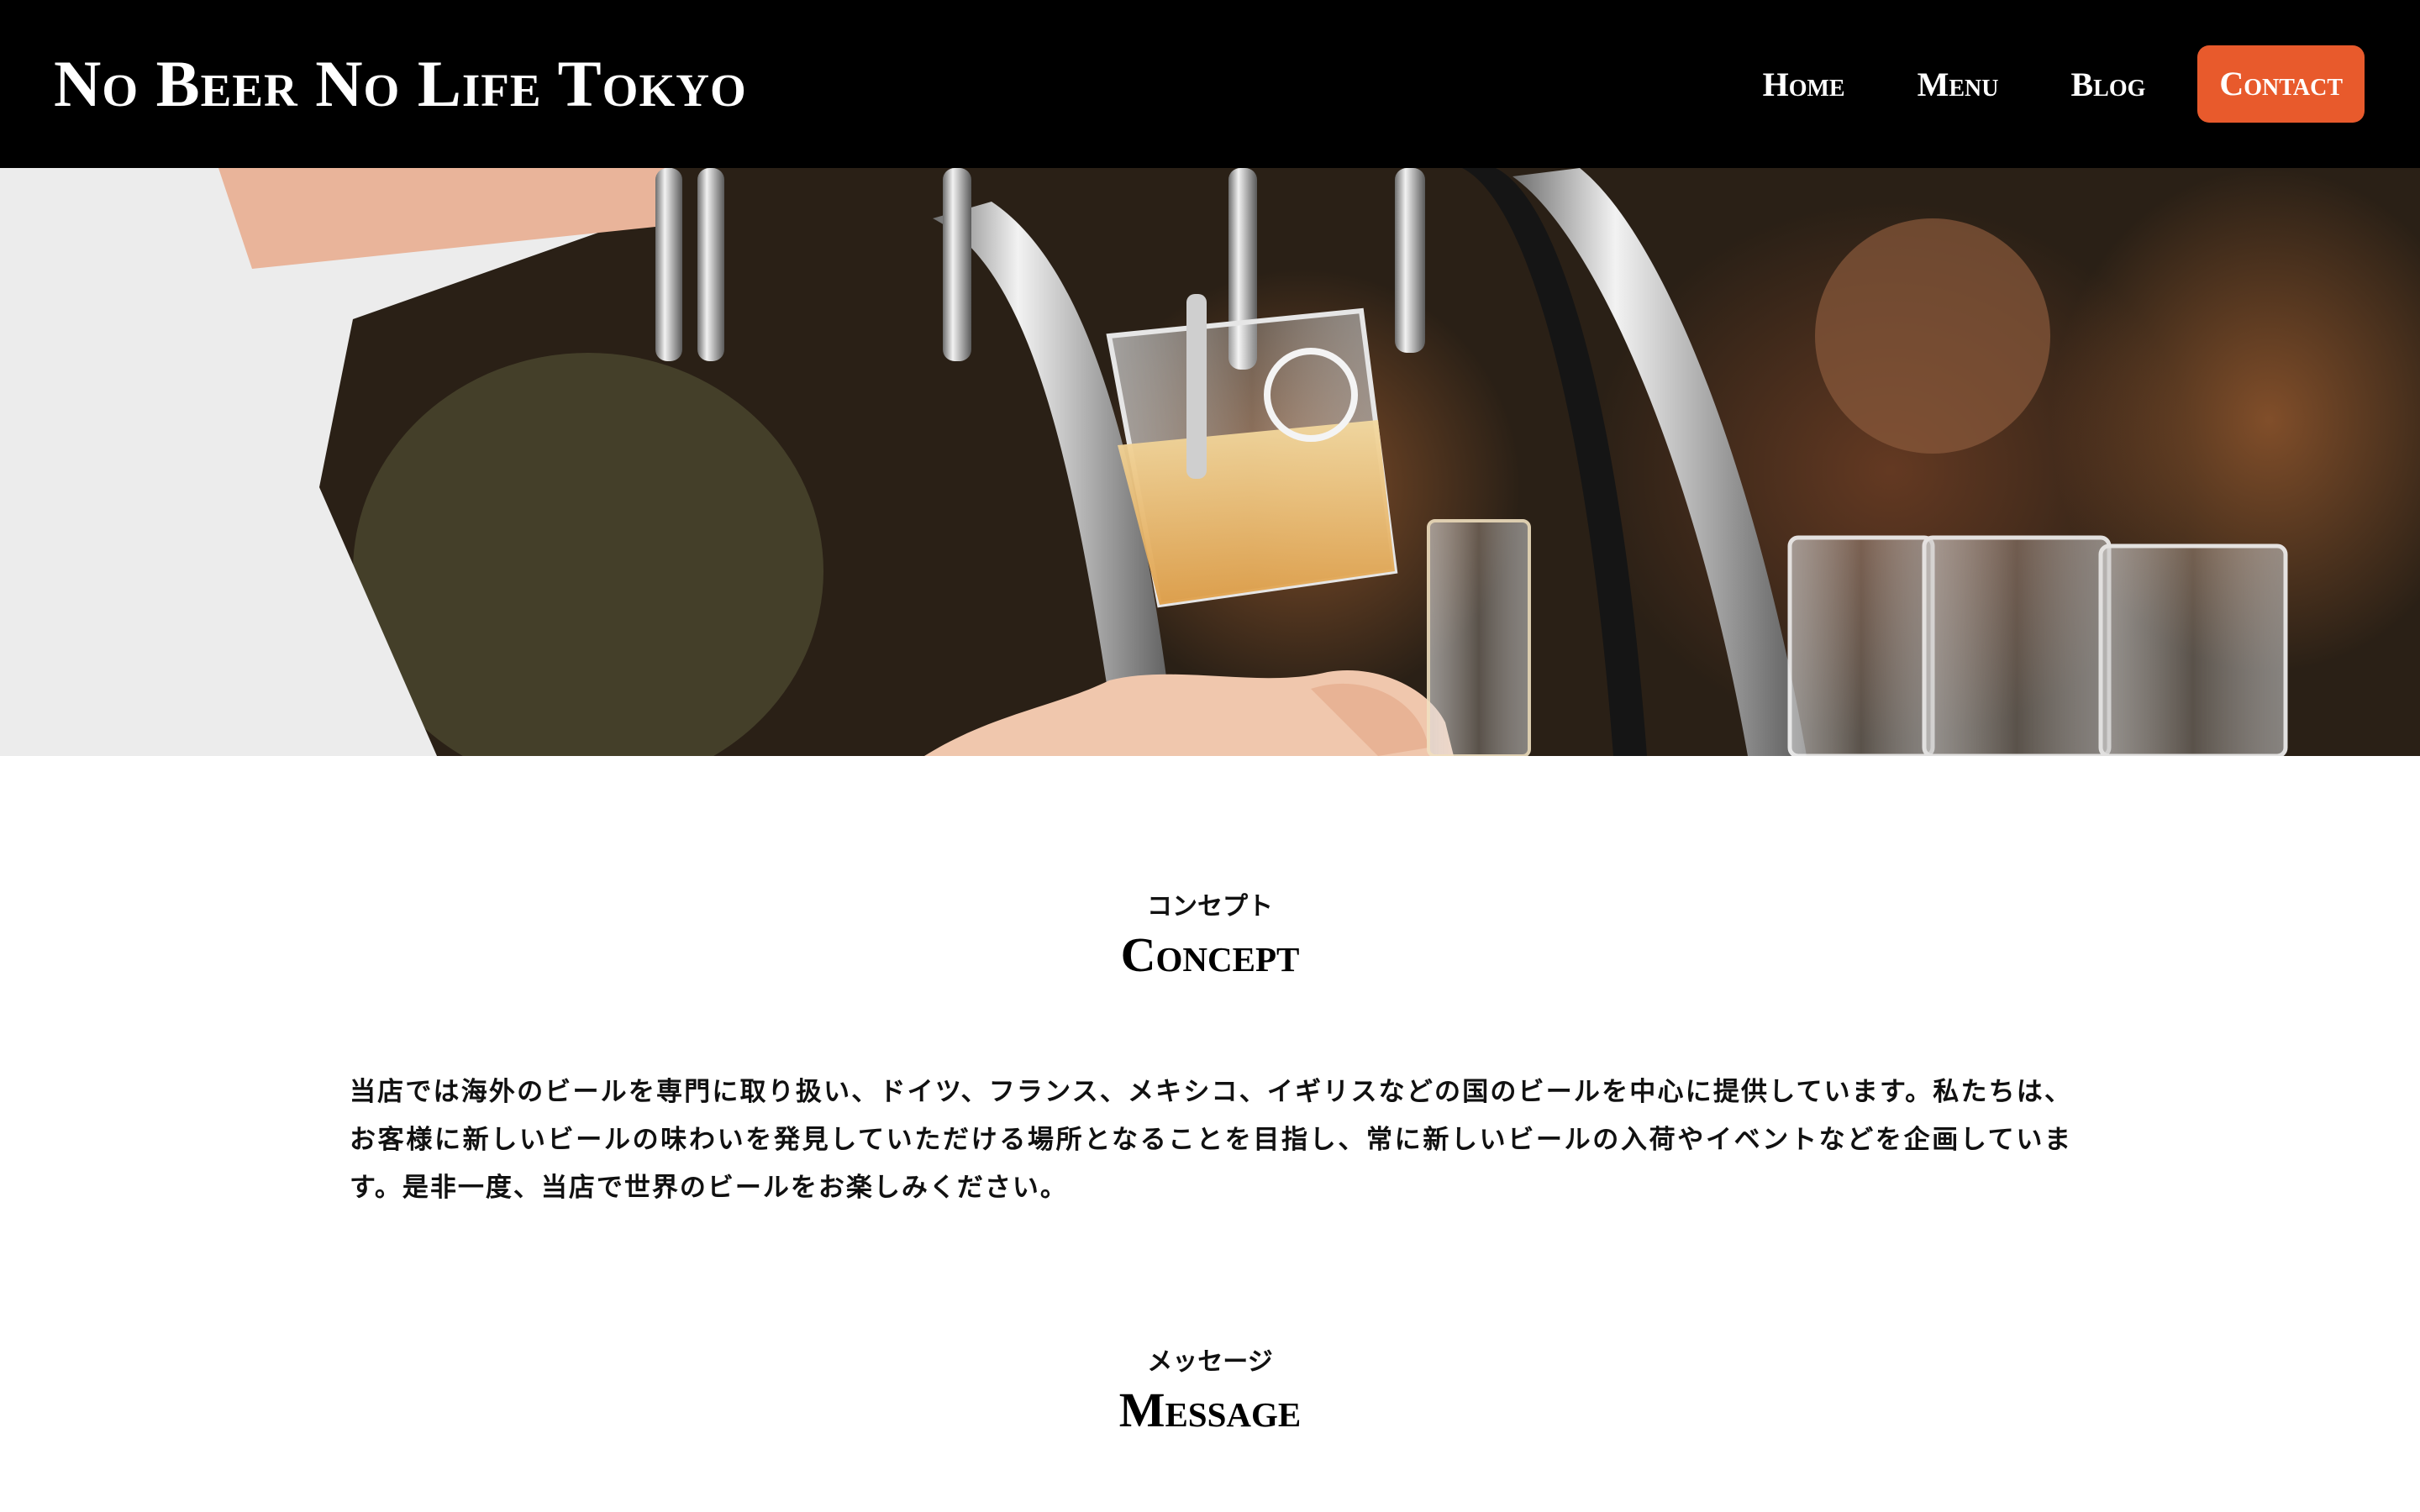 The width and height of the screenshot is (2420, 1512). I want to click on main-nav: Home Menu Blog Contact, so click(2064, 84).